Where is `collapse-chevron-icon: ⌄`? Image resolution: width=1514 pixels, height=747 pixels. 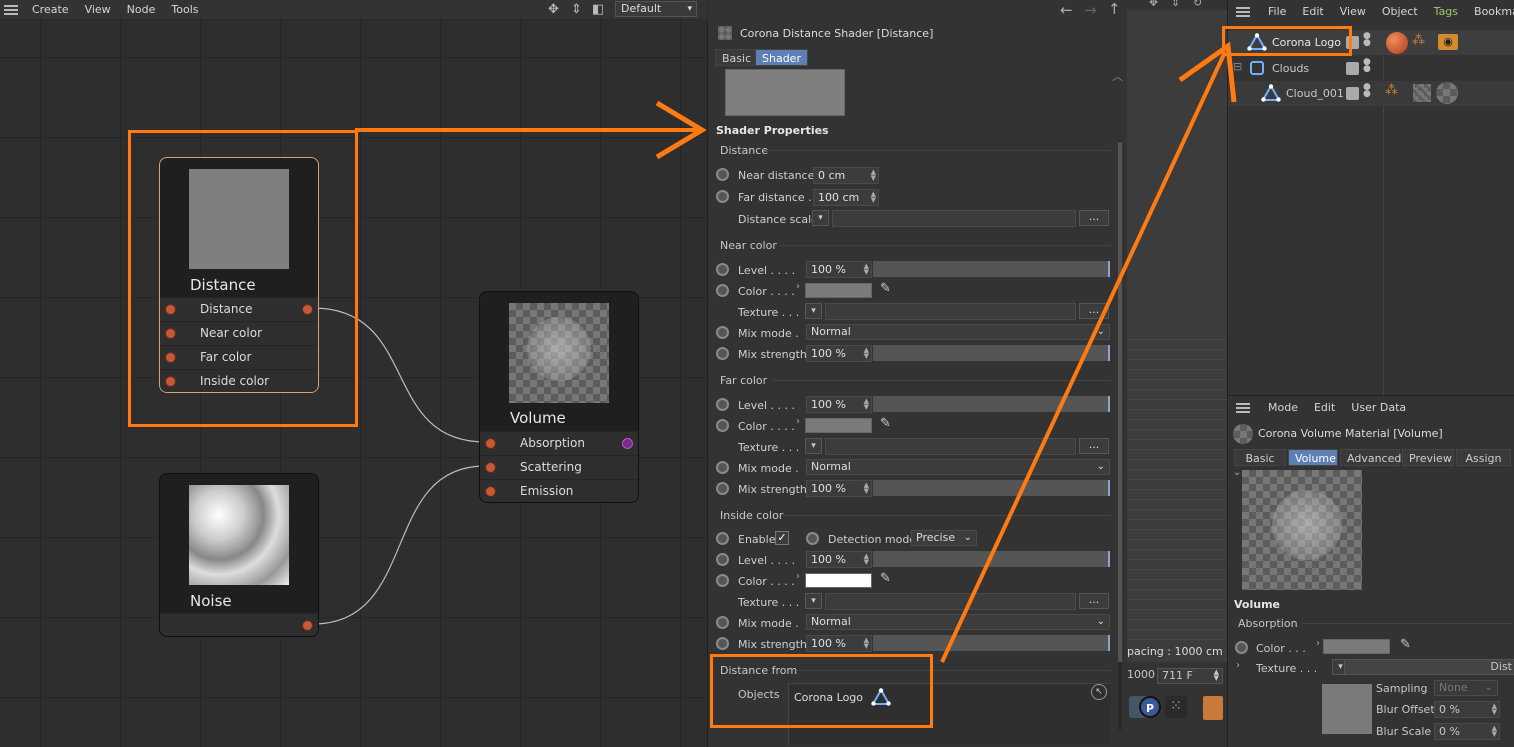
collapse-chevron-icon: ⌄ is located at coordinates (1237, 472).